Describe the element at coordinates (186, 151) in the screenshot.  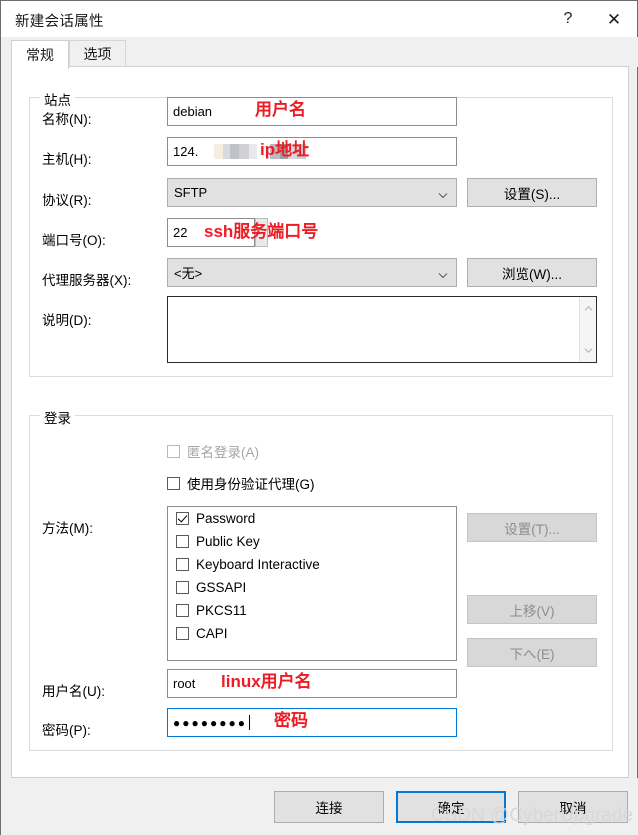
I see `host-input-value: 124.` at that location.